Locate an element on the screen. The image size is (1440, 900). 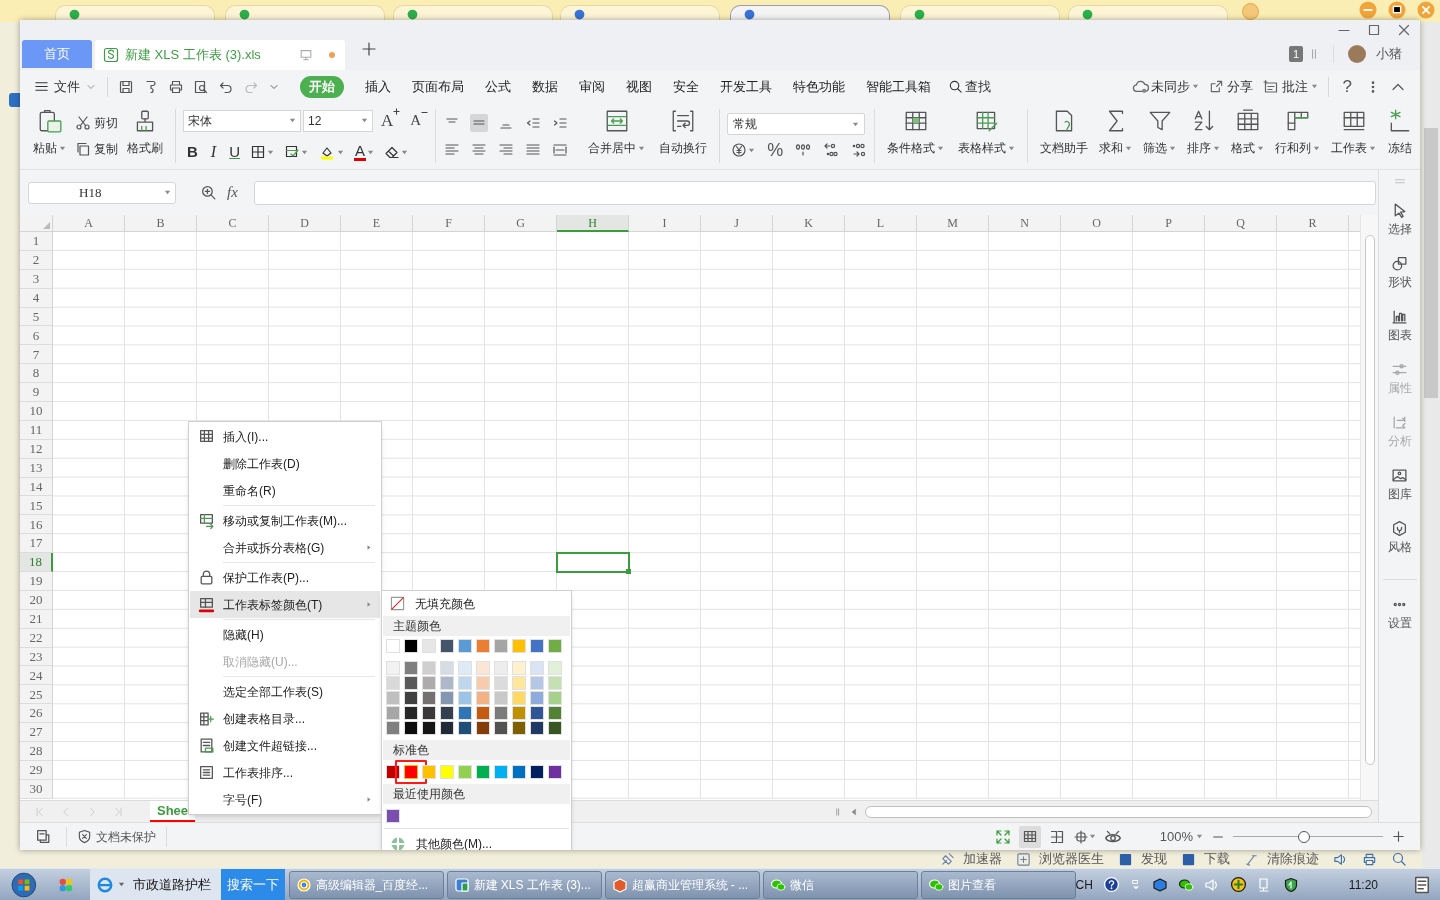
page-count-badge: 1 is located at coordinates (1295, 53).